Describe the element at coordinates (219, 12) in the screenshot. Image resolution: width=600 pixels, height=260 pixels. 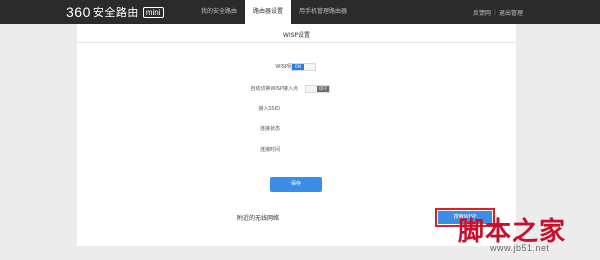
I see `nav-my-router: 我的安全路由` at that location.